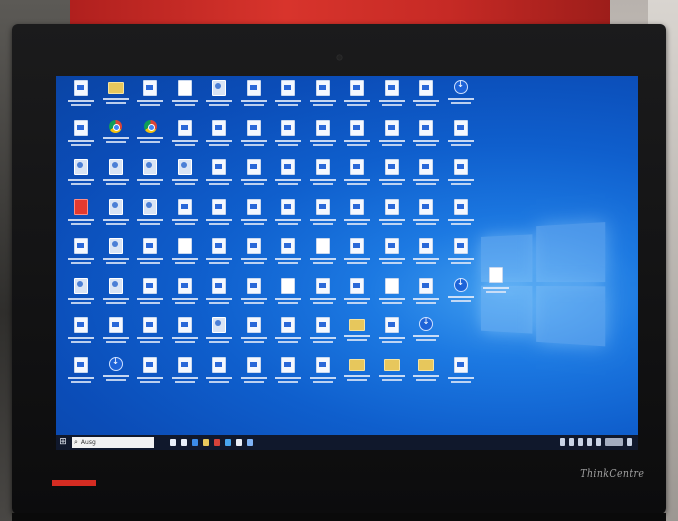  I want to click on clock, so click(614, 442).